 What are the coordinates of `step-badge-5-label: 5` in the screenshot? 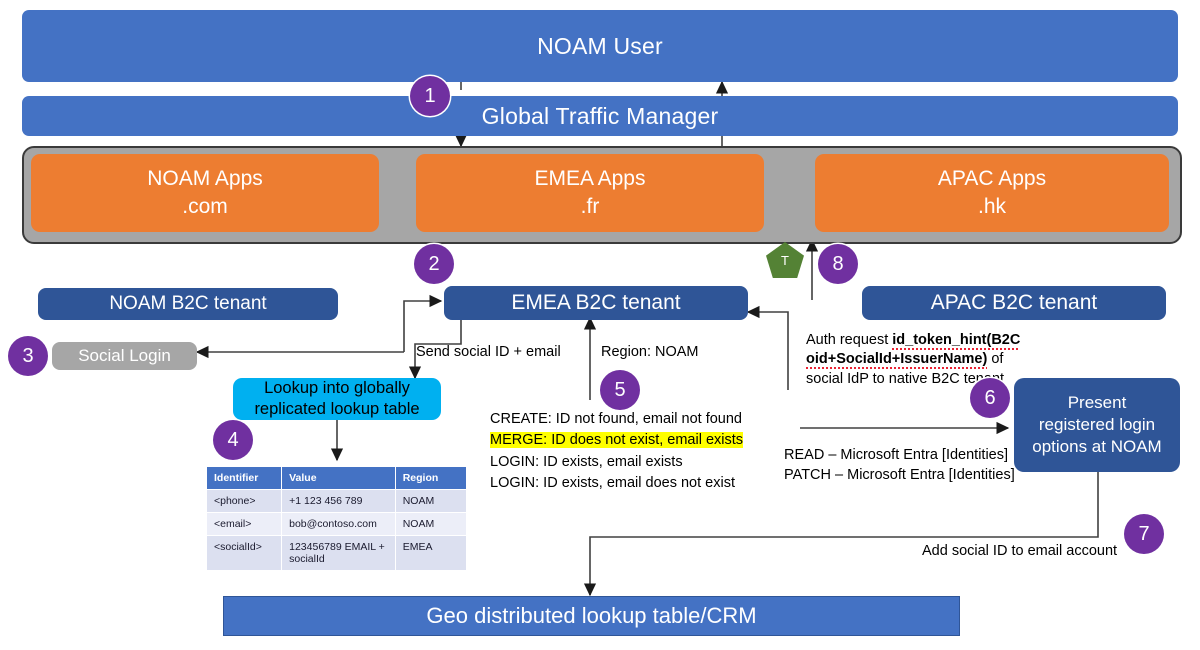 It's located at (620, 389).